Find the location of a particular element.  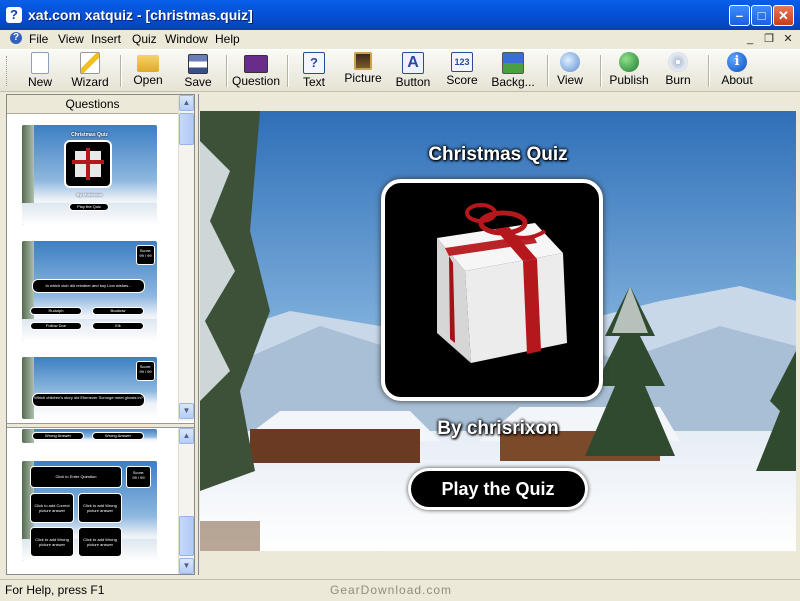

wizard-button: Wizard is located at coordinates (90, 71).